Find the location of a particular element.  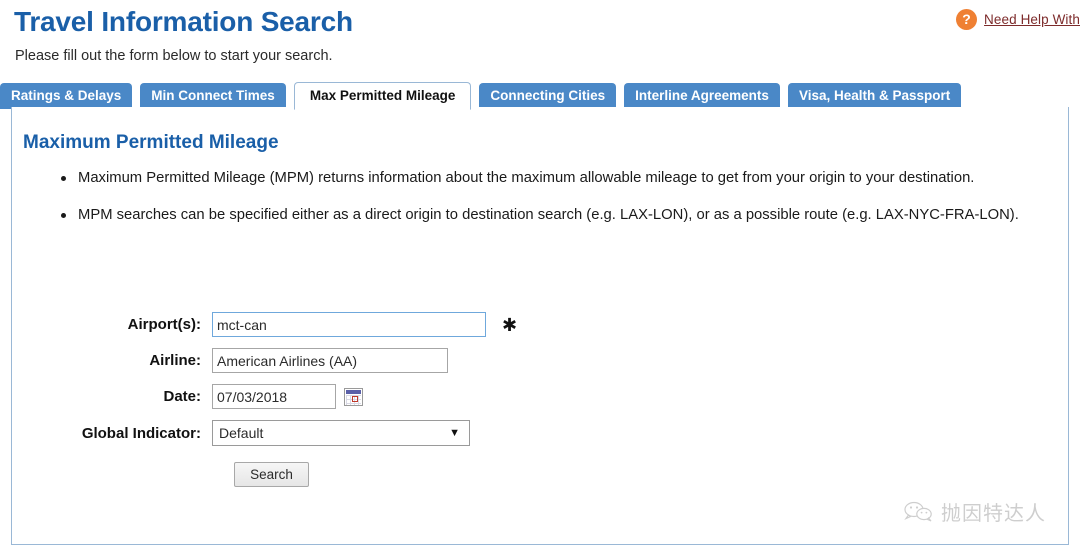

tab-max-permitted-mileage: Max Permitted Mileage is located at coordinates (382, 96).